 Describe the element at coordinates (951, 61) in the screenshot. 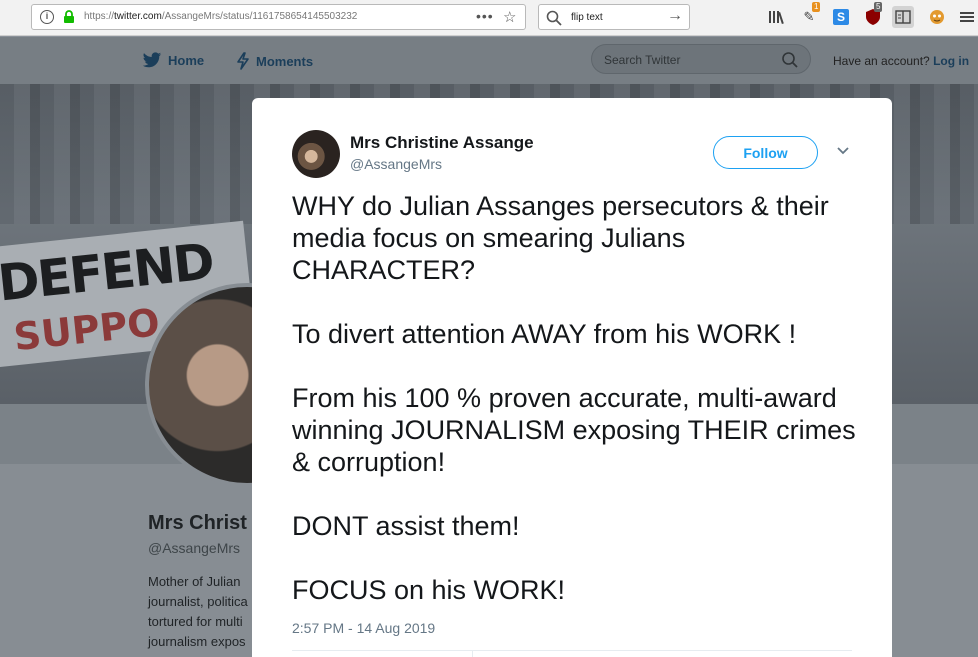

I see `login-link: Log in` at that location.